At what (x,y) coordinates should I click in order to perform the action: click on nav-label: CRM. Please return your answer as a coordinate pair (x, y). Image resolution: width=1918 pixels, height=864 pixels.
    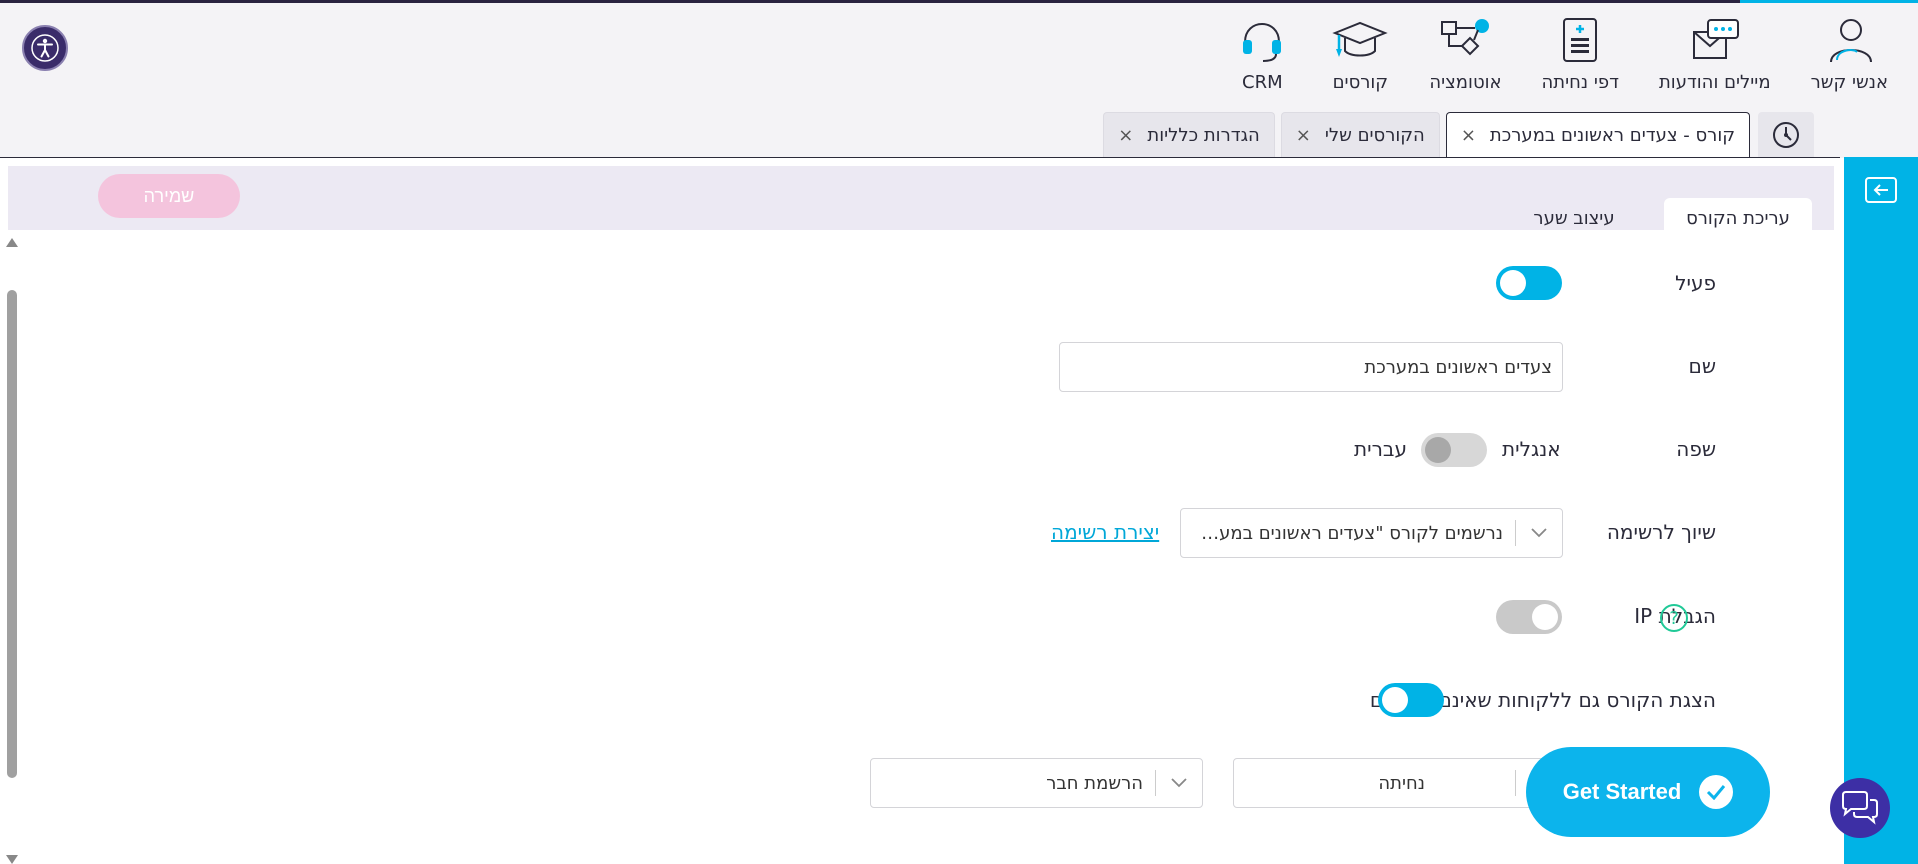
    Looking at the image, I should click on (1262, 82).